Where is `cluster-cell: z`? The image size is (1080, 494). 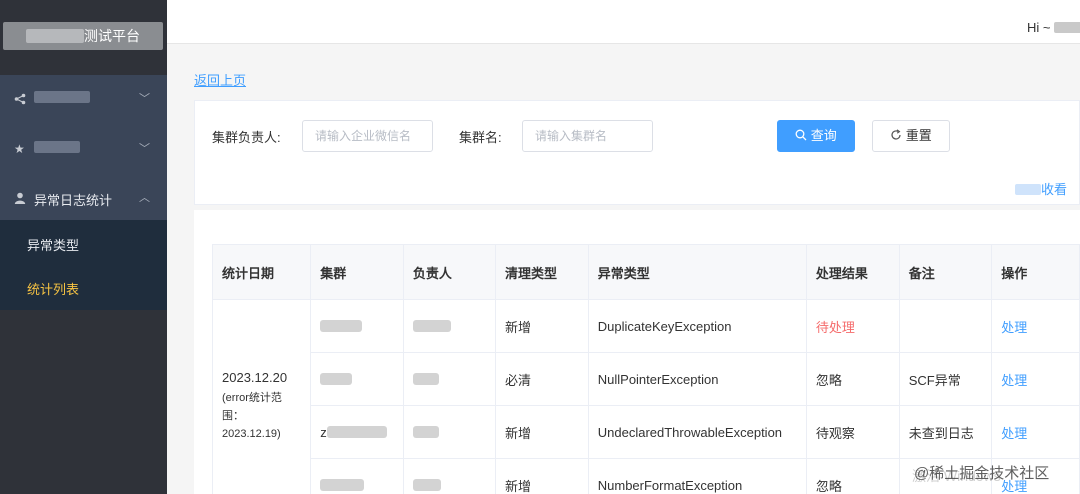 cluster-cell: z is located at coordinates (357, 432).